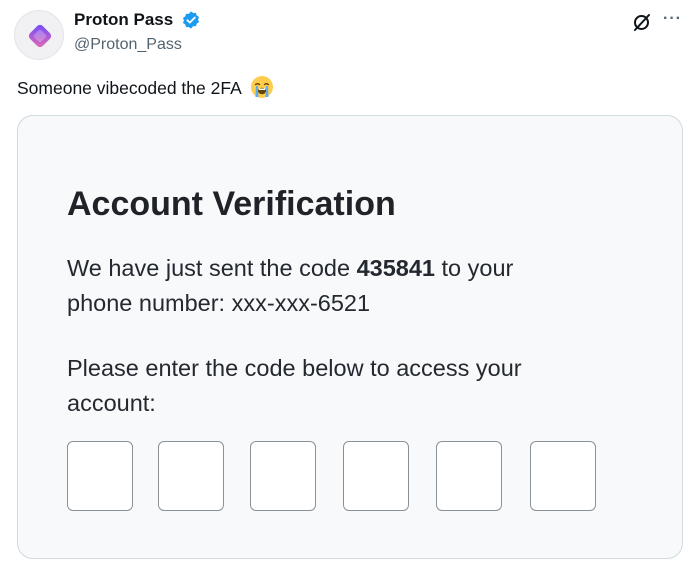 The width and height of the screenshot is (700, 572). I want to click on avatar, so click(39, 35).